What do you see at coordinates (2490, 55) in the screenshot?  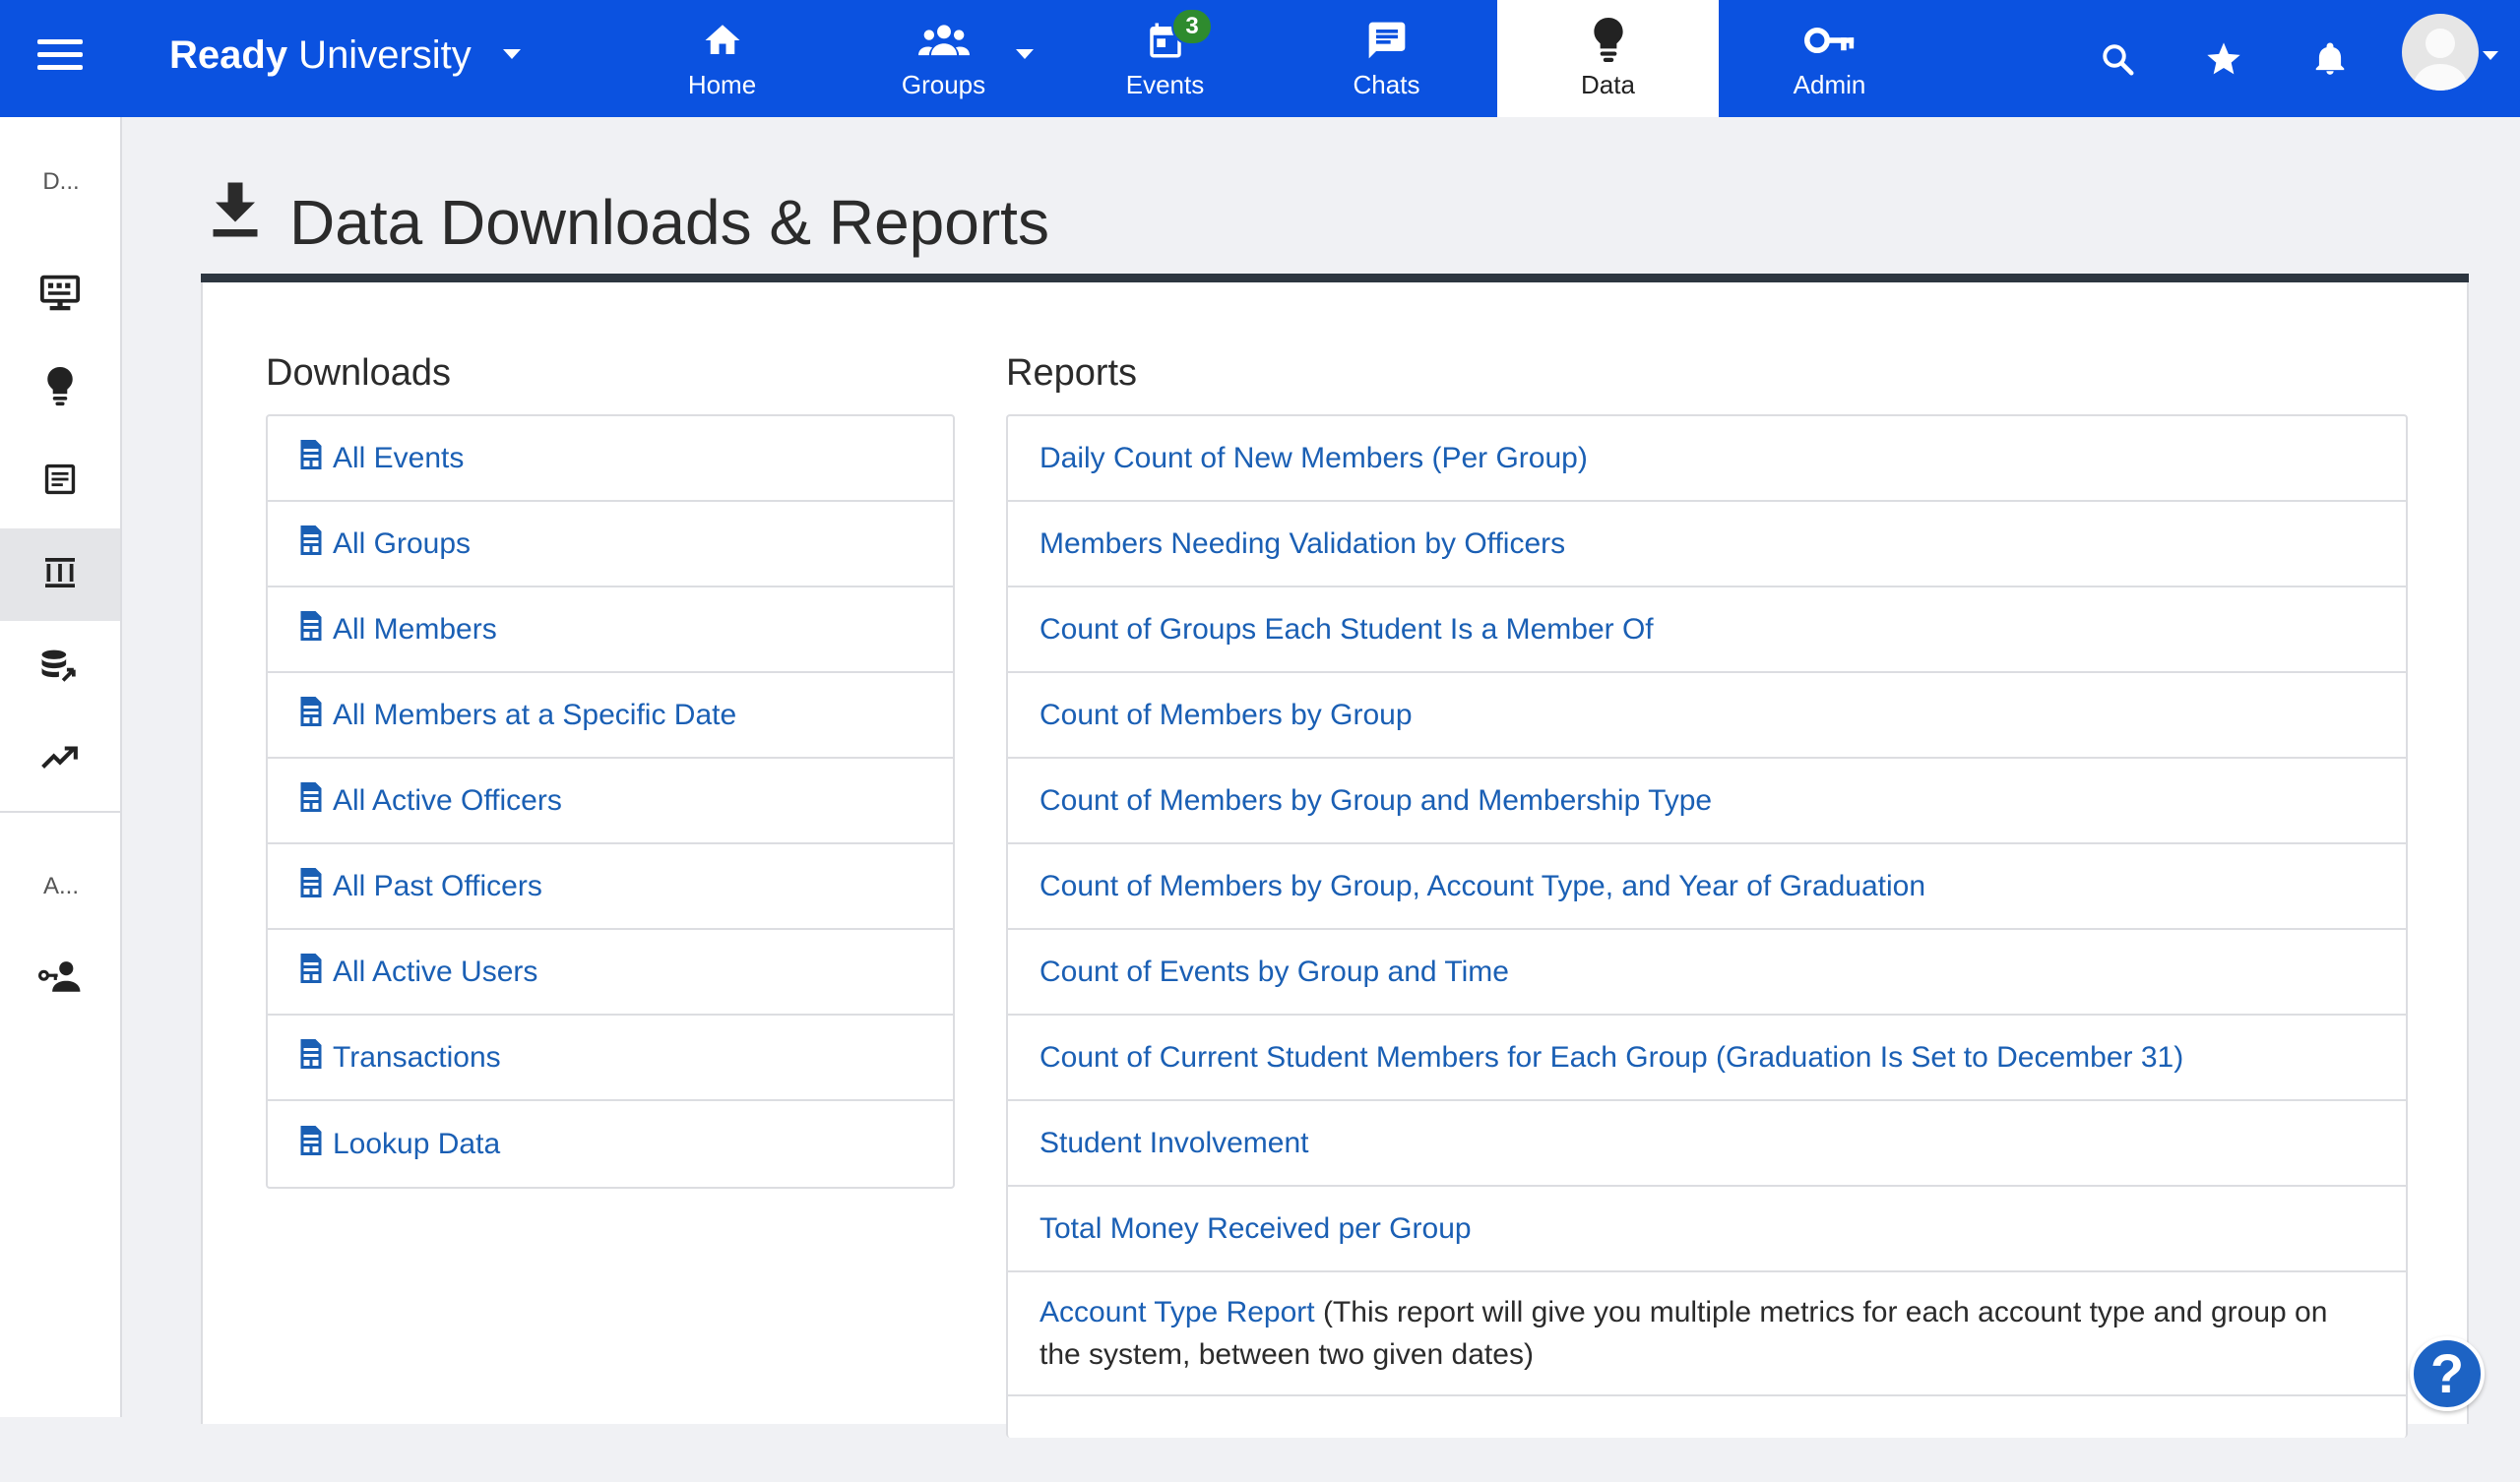 I see `avatar-caret-icon` at bounding box center [2490, 55].